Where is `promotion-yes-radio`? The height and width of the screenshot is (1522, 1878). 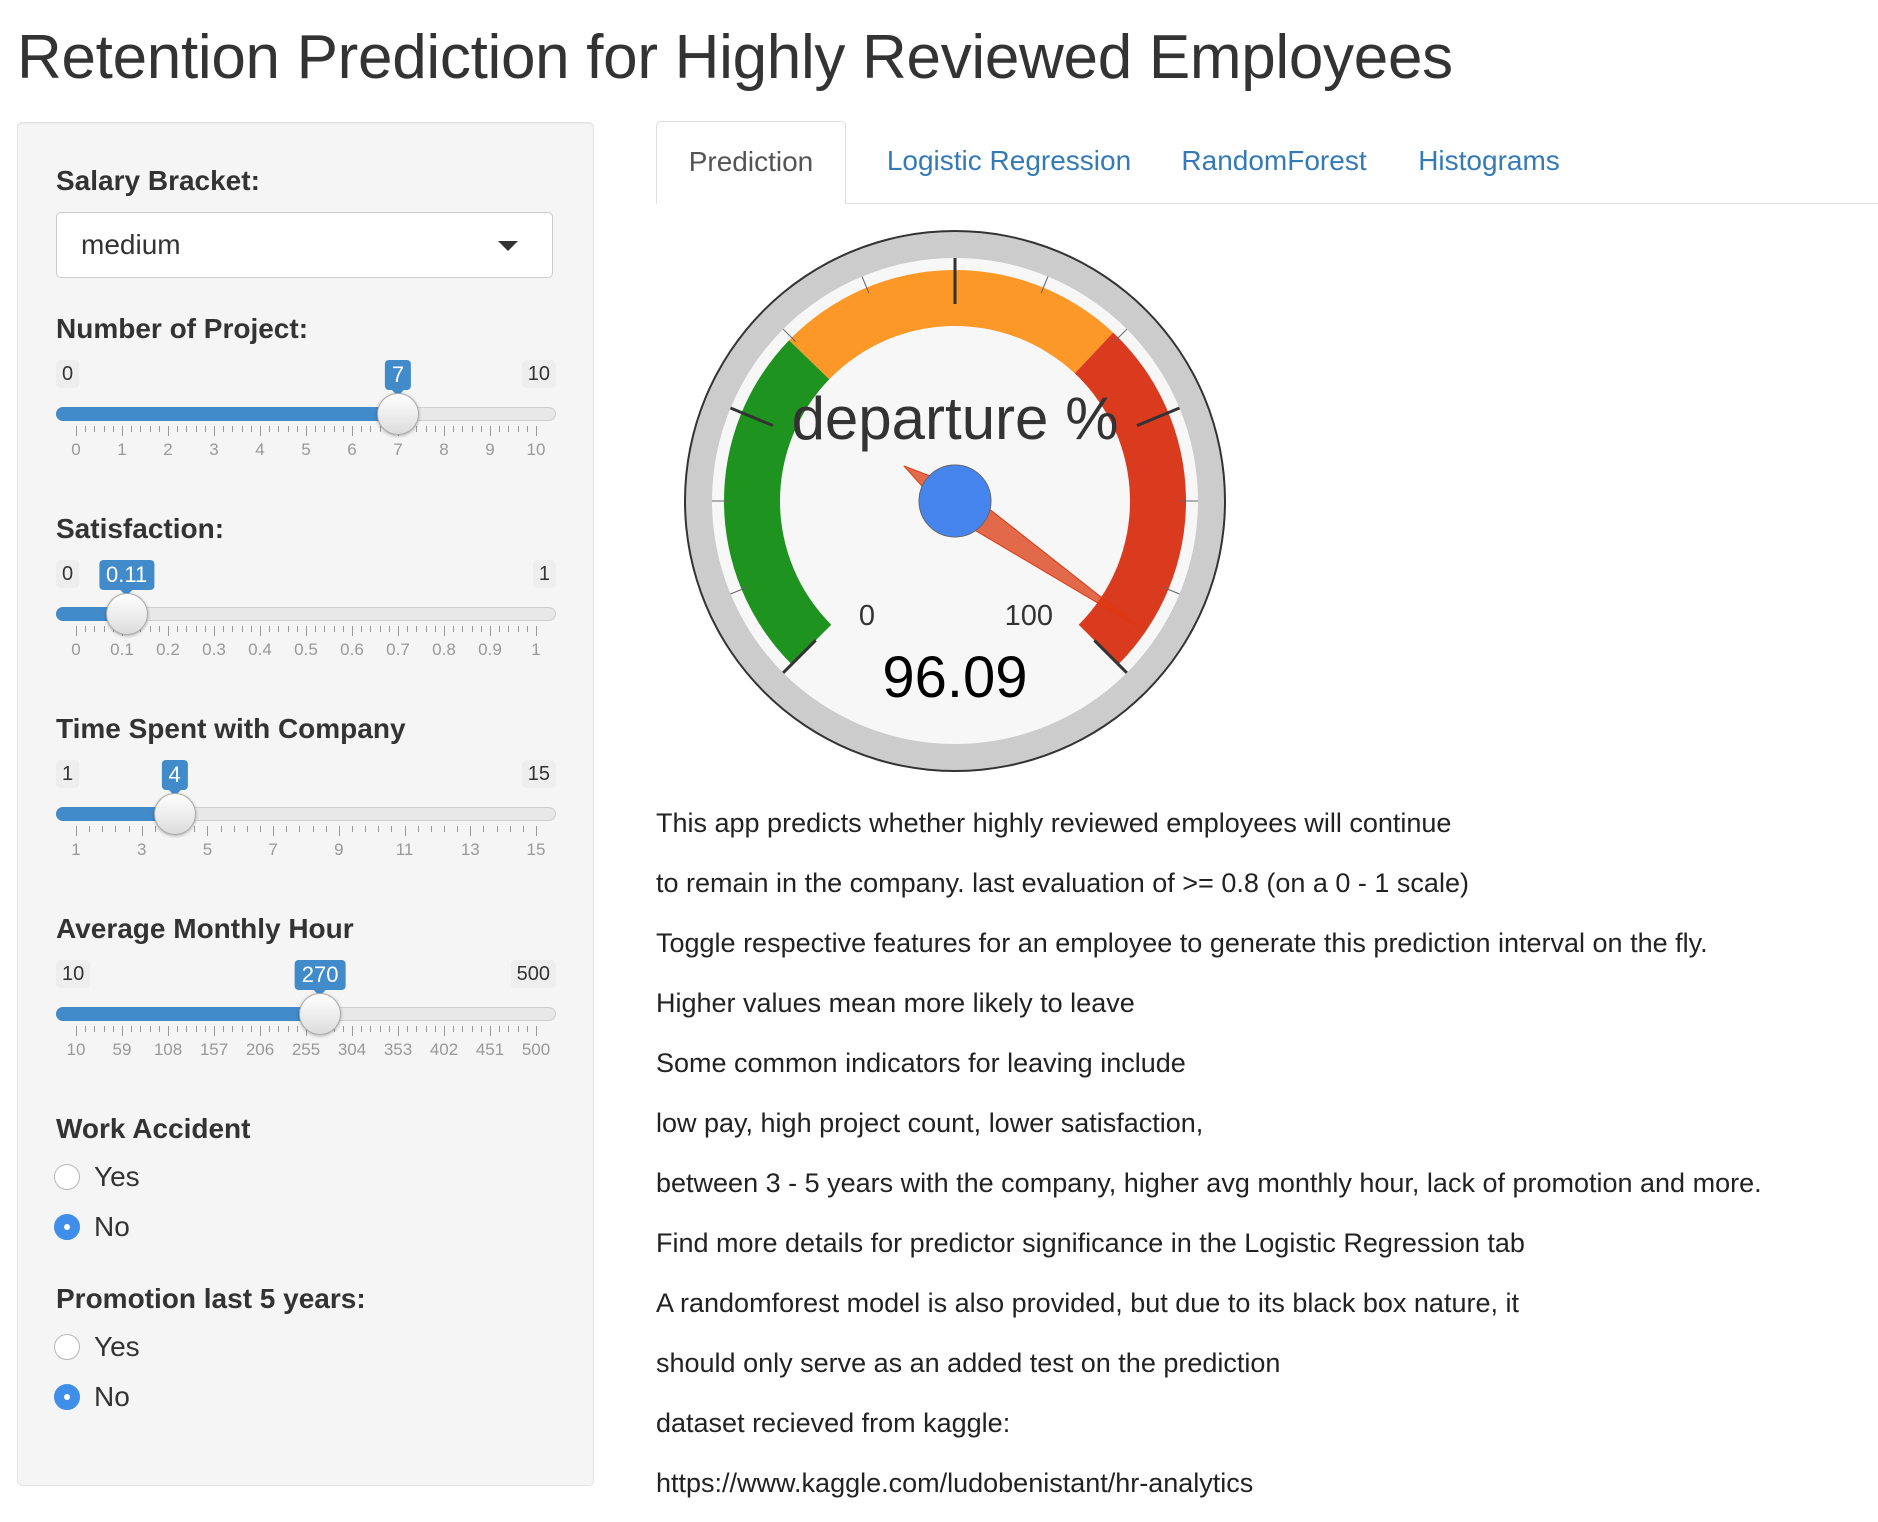 promotion-yes-radio is located at coordinates (67, 1347).